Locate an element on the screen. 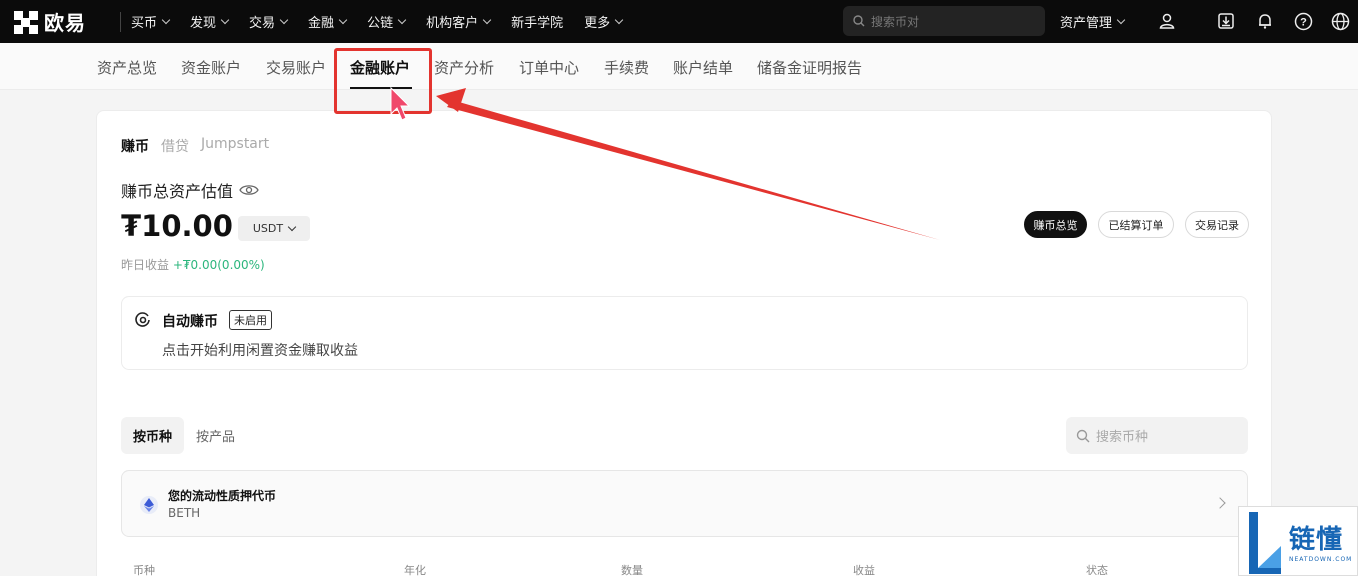 Image resolution: width=1358 pixels, height=576 pixels. list-view-tabs: 按币种 按产品 is located at coordinates (184, 435).